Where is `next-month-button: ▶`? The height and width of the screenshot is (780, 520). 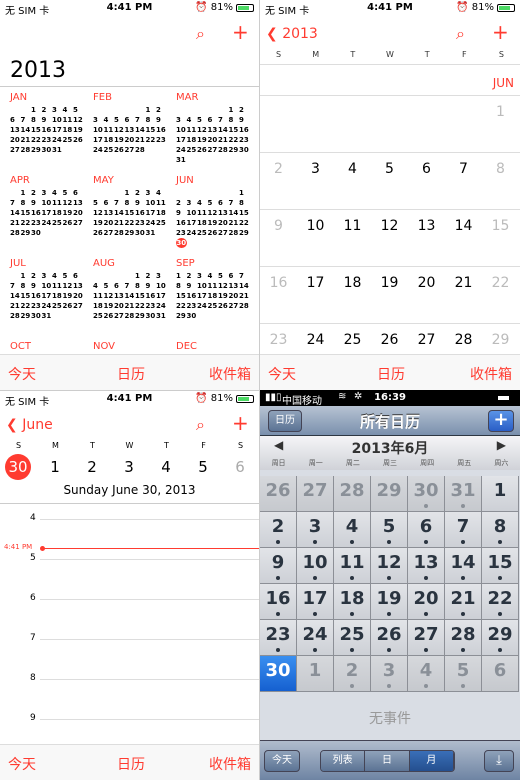 next-month-button: ▶ is located at coordinates (501, 445).